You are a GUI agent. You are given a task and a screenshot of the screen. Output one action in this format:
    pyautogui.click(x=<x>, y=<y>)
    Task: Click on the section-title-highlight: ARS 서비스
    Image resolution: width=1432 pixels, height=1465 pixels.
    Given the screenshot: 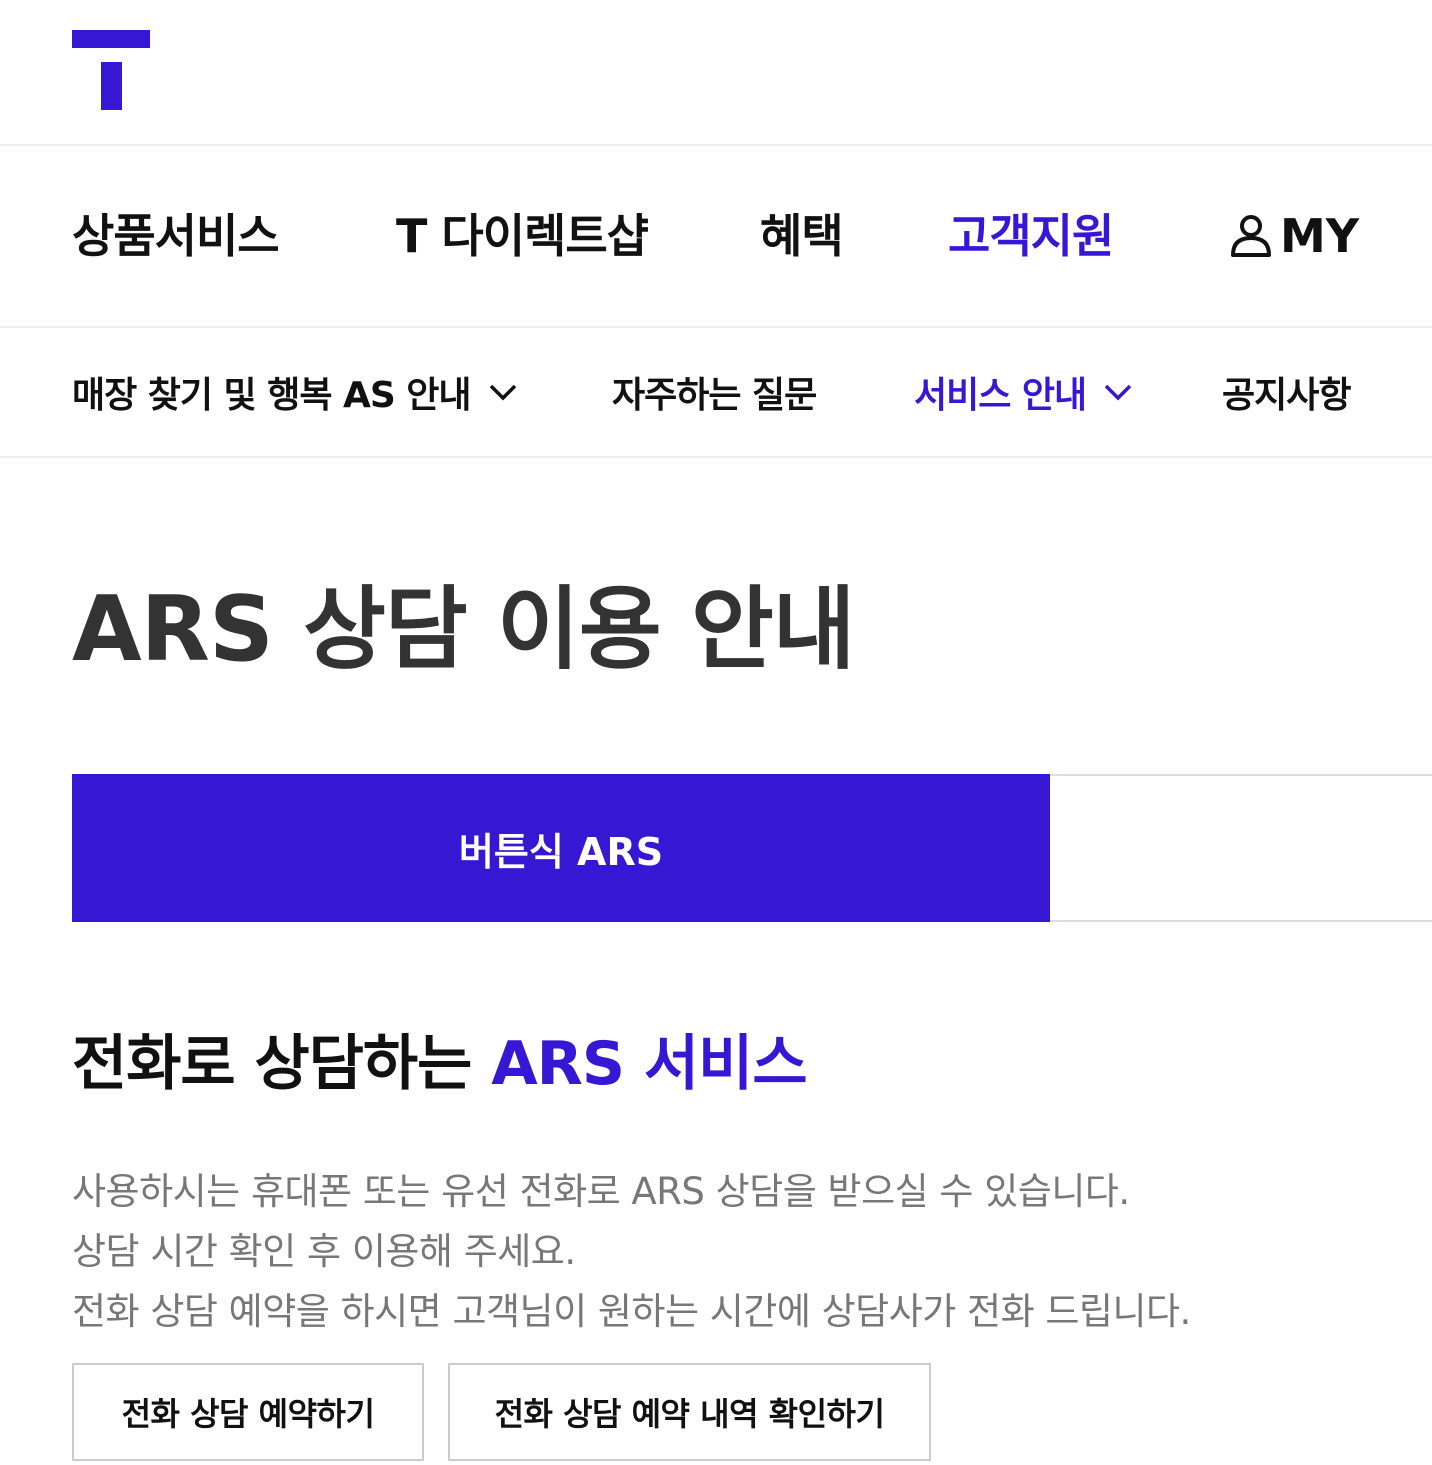 What is the action you would take?
    pyautogui.click(x=649, y=1064)
    